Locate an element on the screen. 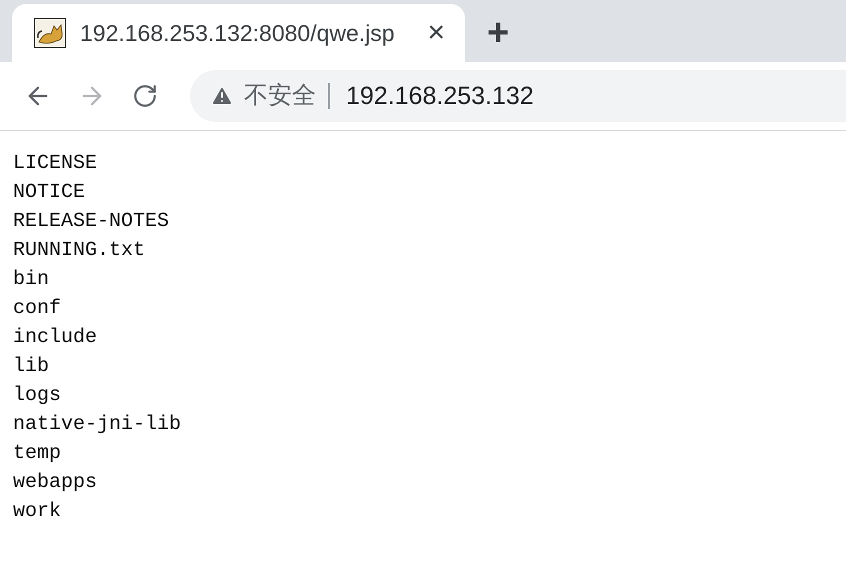 Image resolution: width=846 pixels, height=566 pixels. file-name: NOTICE is located at coordinates (49, 193).